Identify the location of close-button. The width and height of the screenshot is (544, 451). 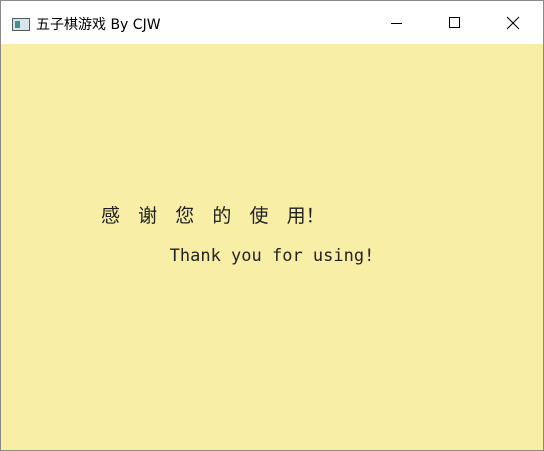
(513, 22).